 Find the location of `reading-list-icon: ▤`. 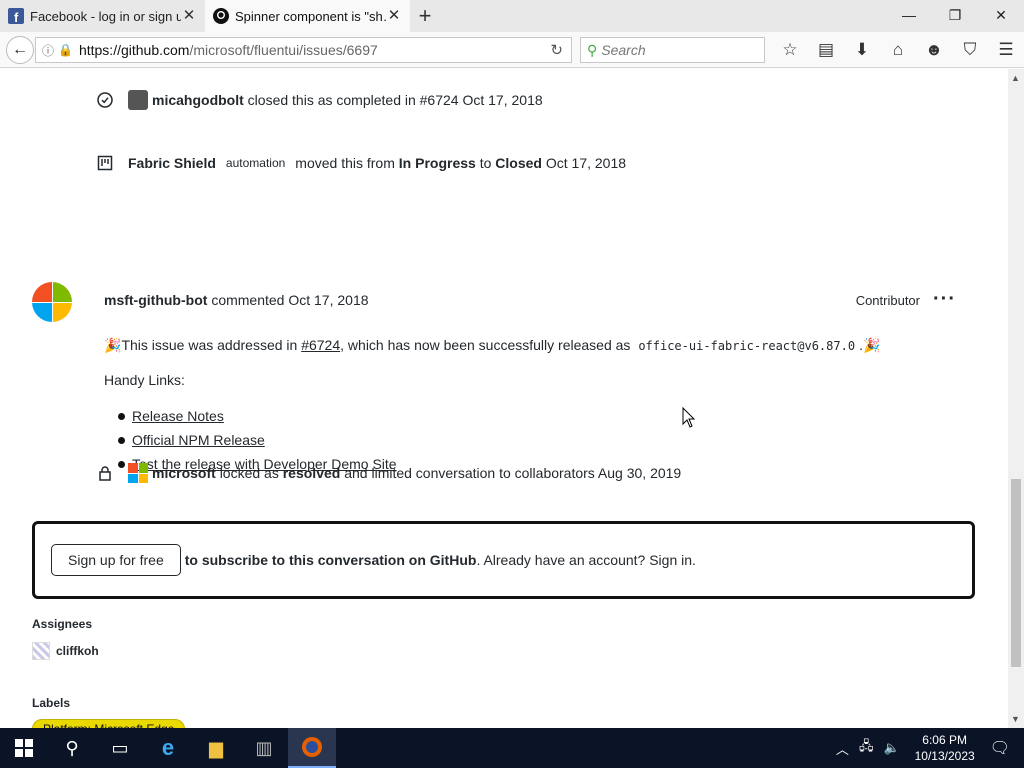

reading-list-icon: ▤ is located at coordinates (826, 50).